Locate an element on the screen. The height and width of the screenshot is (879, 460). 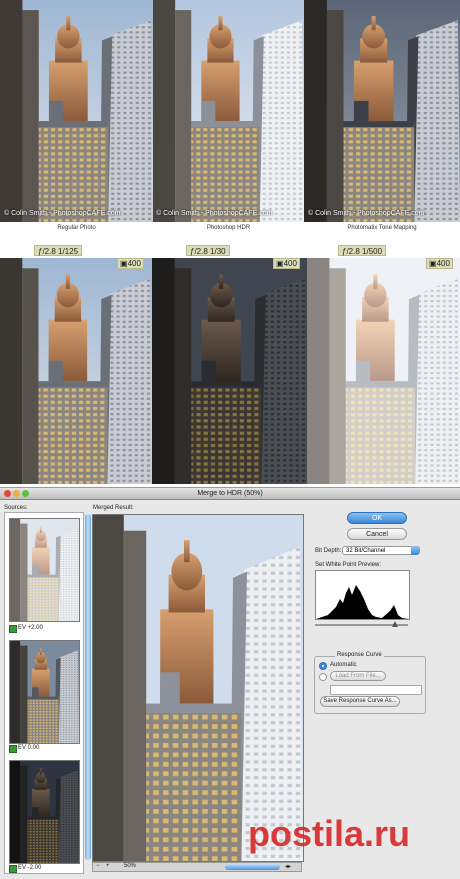
close-icon is located at coordinates (7, 493).